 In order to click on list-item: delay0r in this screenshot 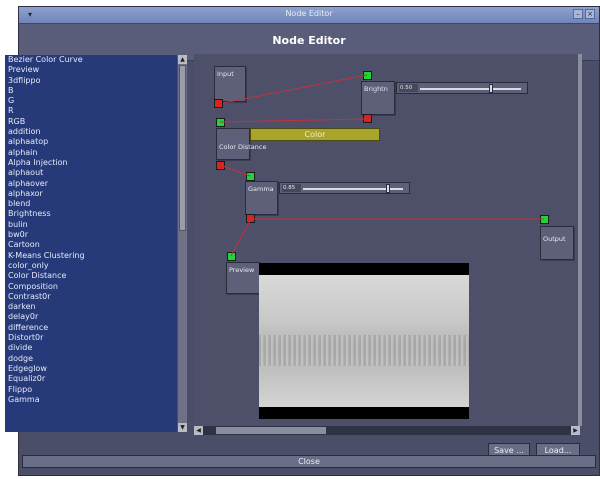, I will do `click(91, 317)`.